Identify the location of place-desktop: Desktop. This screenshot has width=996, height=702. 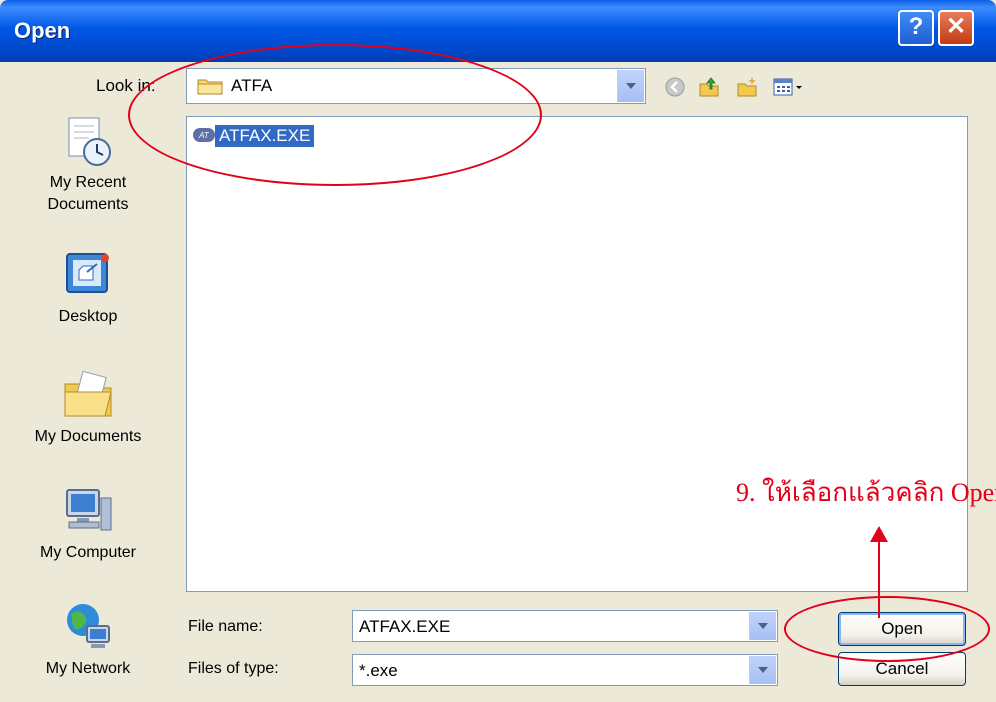
(88, 288).